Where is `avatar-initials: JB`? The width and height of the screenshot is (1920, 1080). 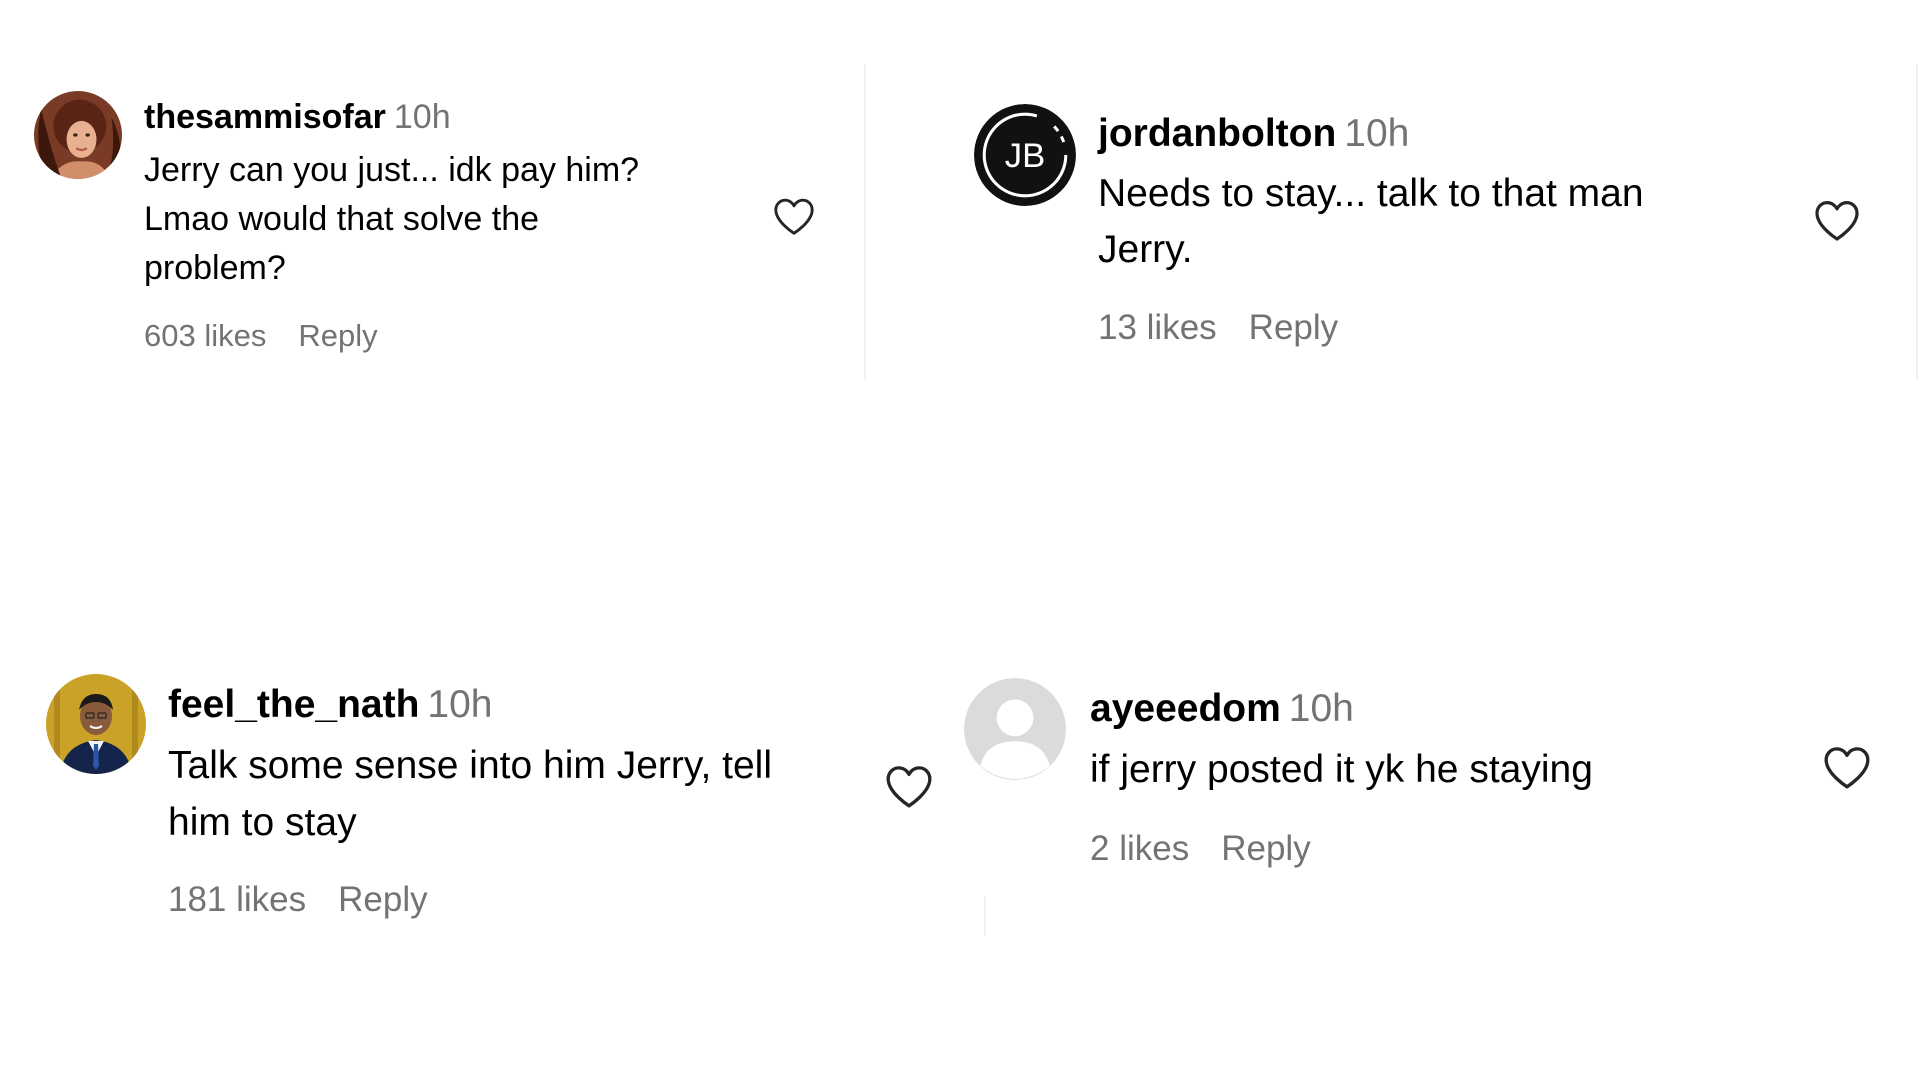
avatar-initials: JB is located at coordinates (1025, 156).